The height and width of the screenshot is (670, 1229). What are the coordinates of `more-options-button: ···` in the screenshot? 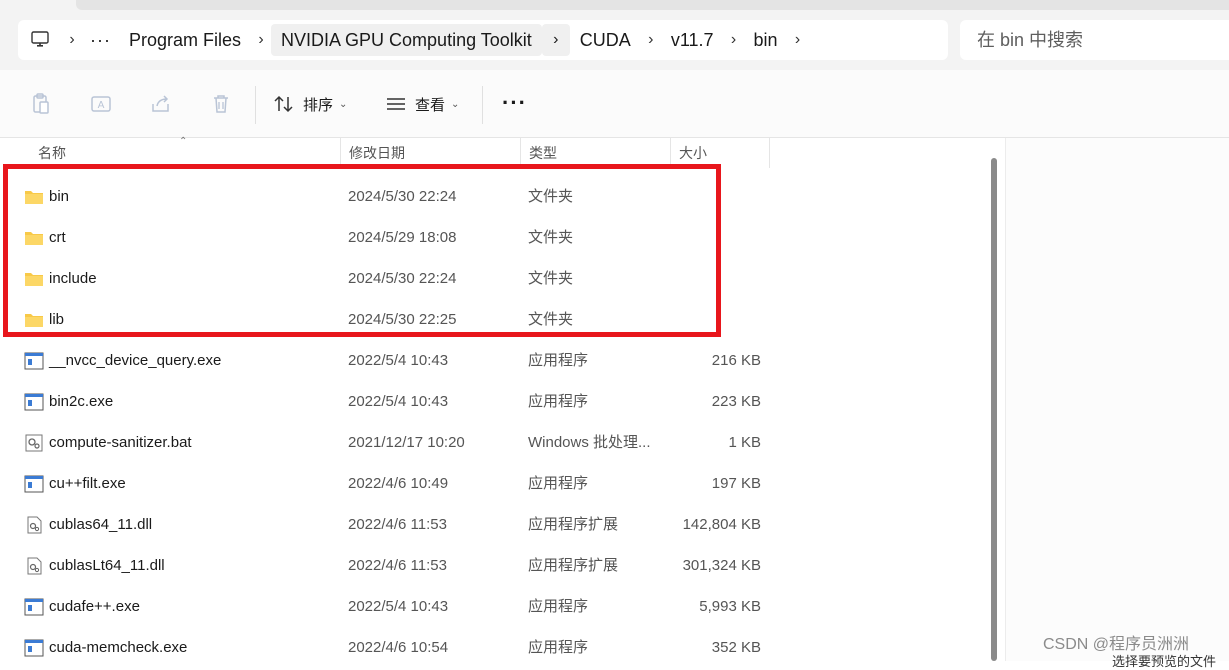 It's located at (514, 103).